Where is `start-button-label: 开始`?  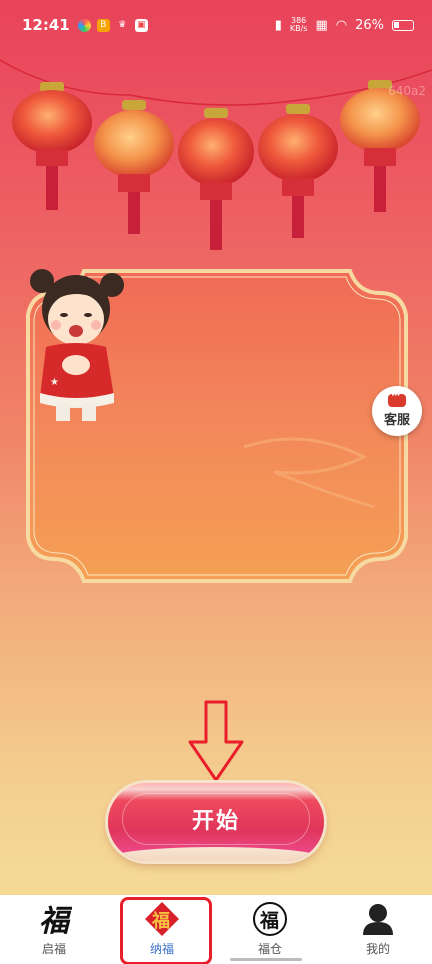 start-button-label: 开始 is located at coordinates (215, 821).